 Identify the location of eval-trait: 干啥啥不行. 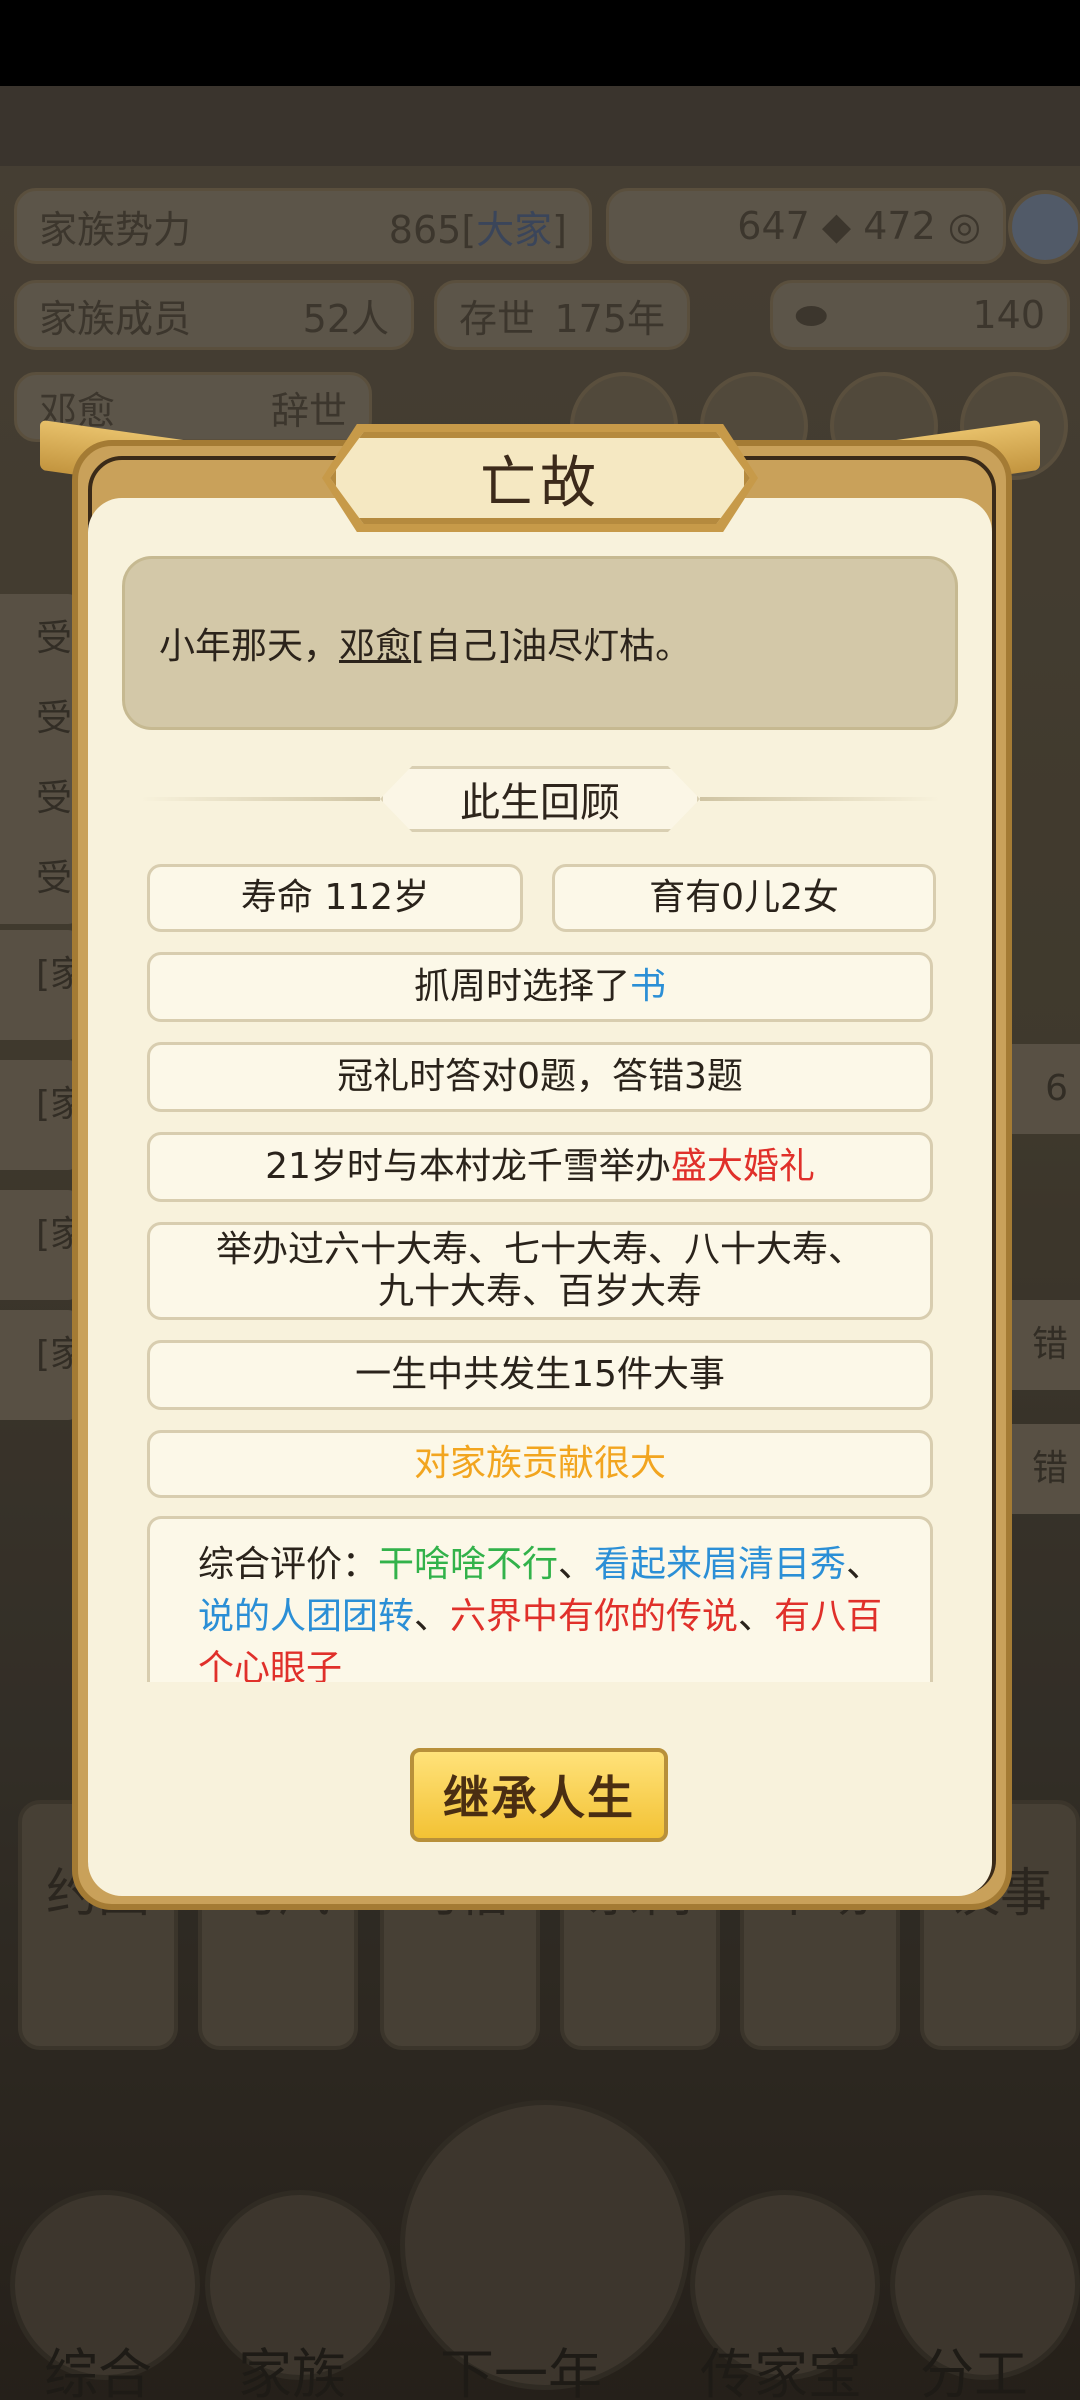
(468, 1564).